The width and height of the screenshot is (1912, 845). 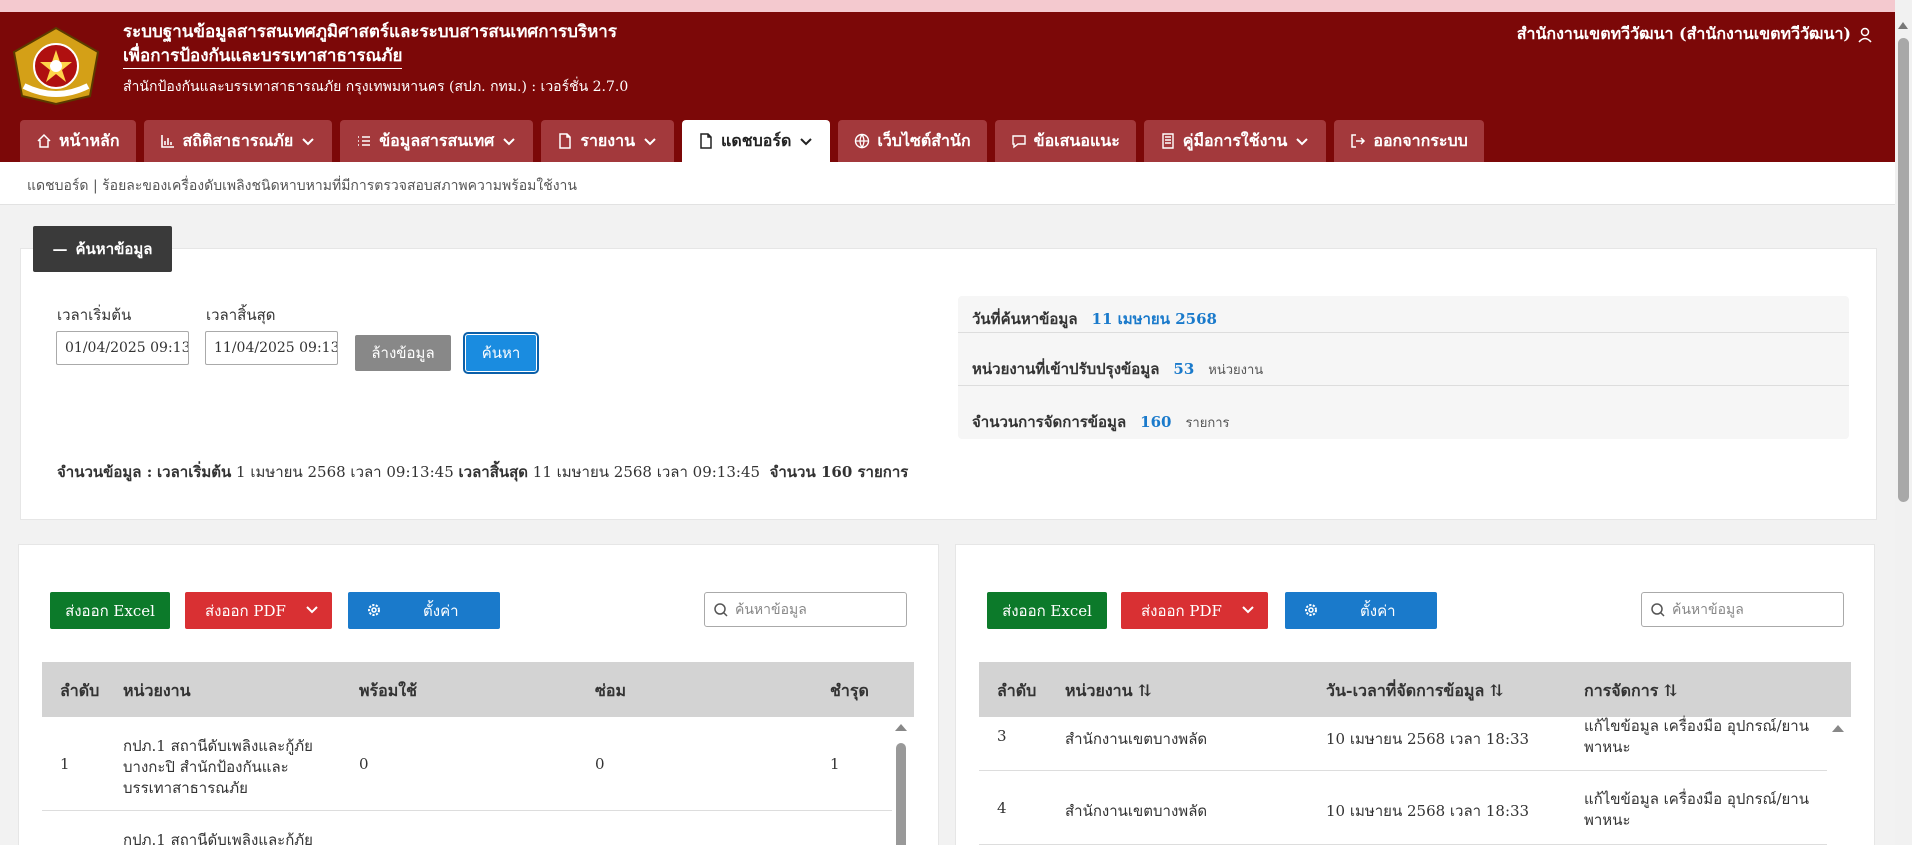 What do you see at coordinates (345, 472) in the screenshot?
I see `summary-start-value: 1 เมษายน 2568 เวลา 09:13:45` at bounding box center [345, 472].